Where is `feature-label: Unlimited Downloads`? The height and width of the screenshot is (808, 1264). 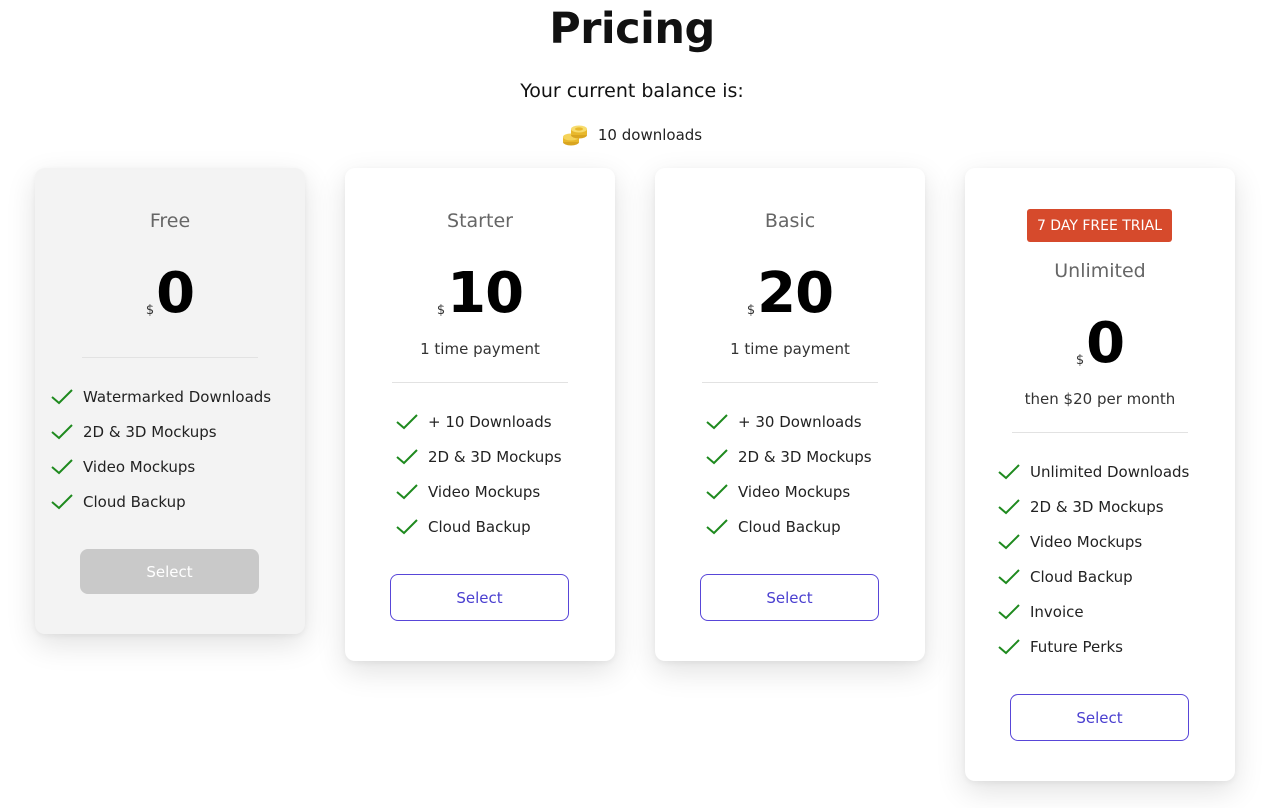
feature-label: Unlimited Downloads is located at coordinates (1110, 471).